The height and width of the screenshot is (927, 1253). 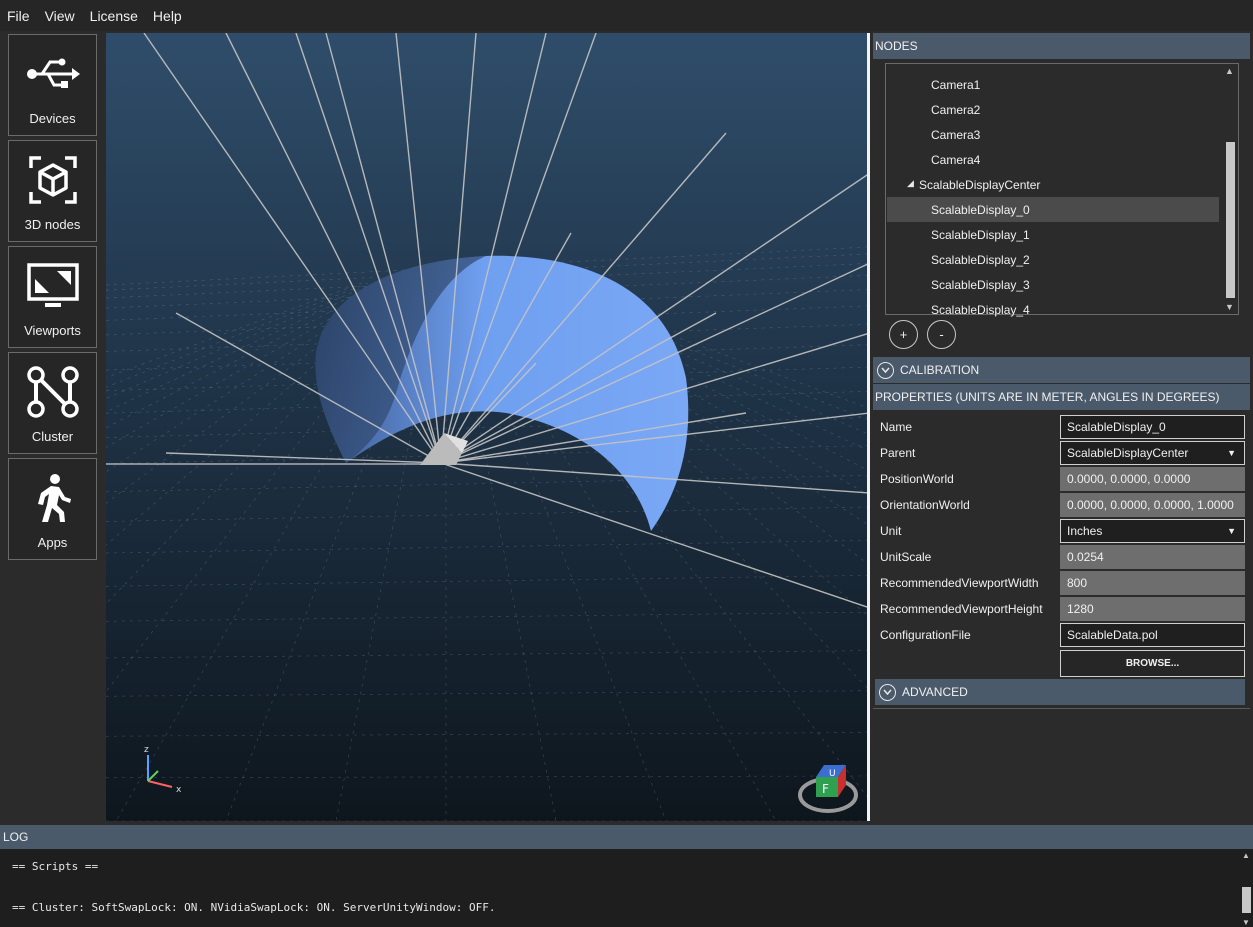 I want to click on nav-apps-button: Apps, so click(x=52, y=509).